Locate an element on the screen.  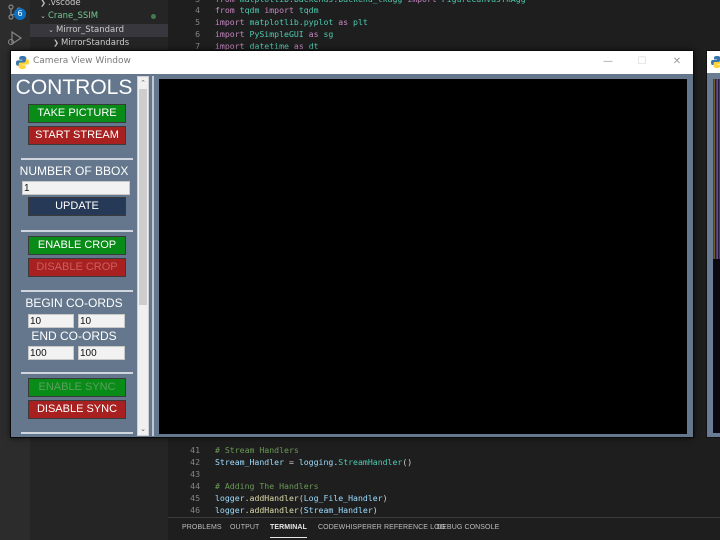
minimize-button: — is located at coordinates (608, 62).